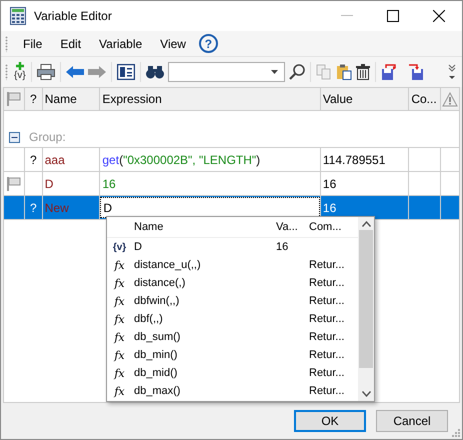 The image size is (463, 440). What do you see at coordinates (70, 43) in the screenshot?
I see `menu-item: Edit` at bounding box center [70, 43].